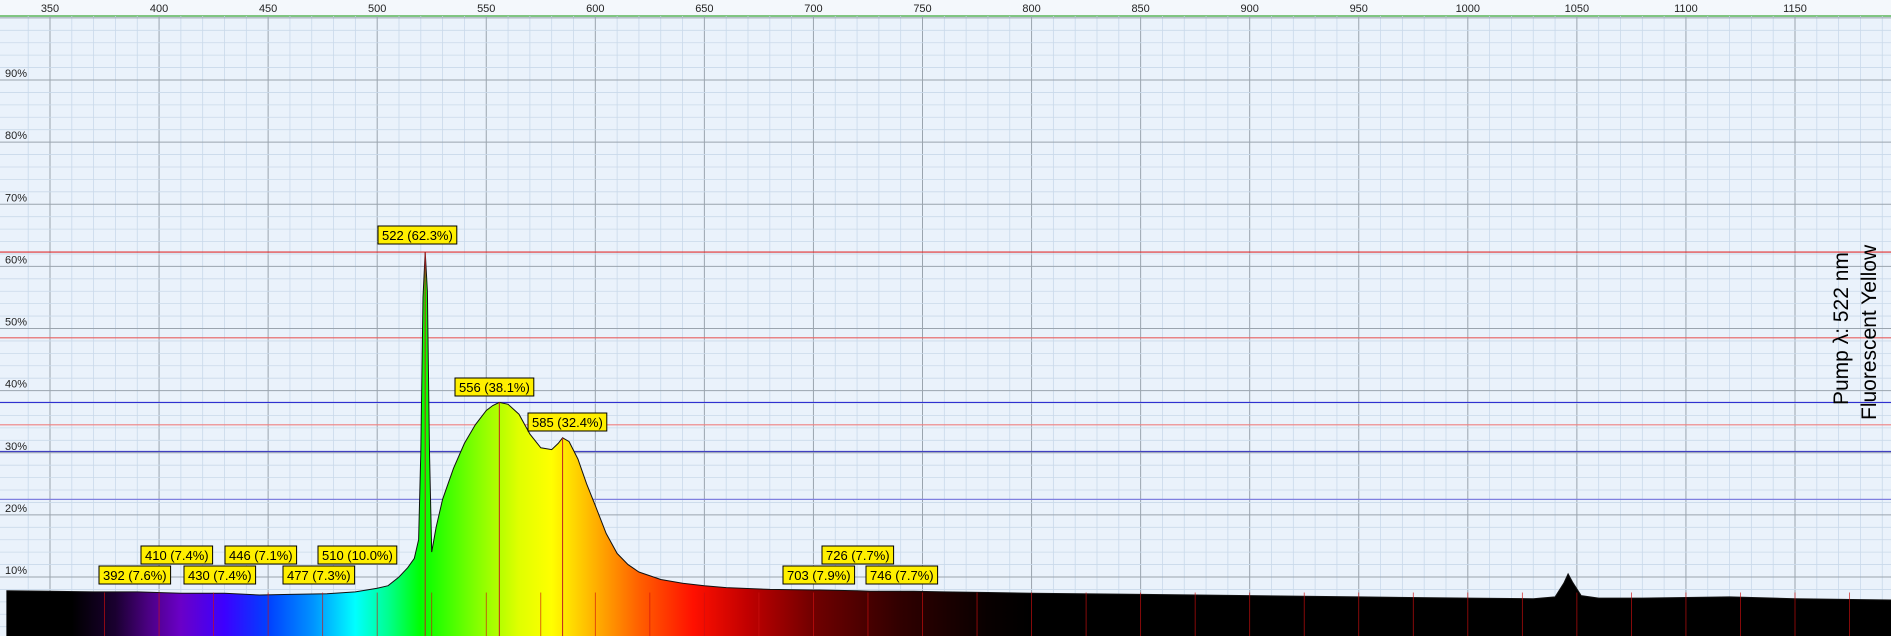  I want to click on peak-label: 410 (7.4%), so click(177, 555).